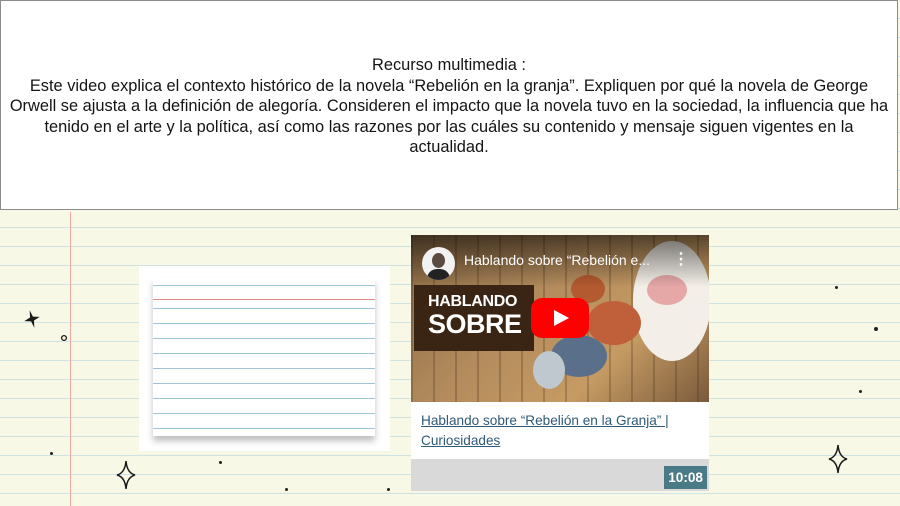 The height and width of the screenshot is (506, 900). What do you see at coordinates (126, 475) in the screenshot?
I see `sparkle-outline-icon` at bounding box center [126, 475].